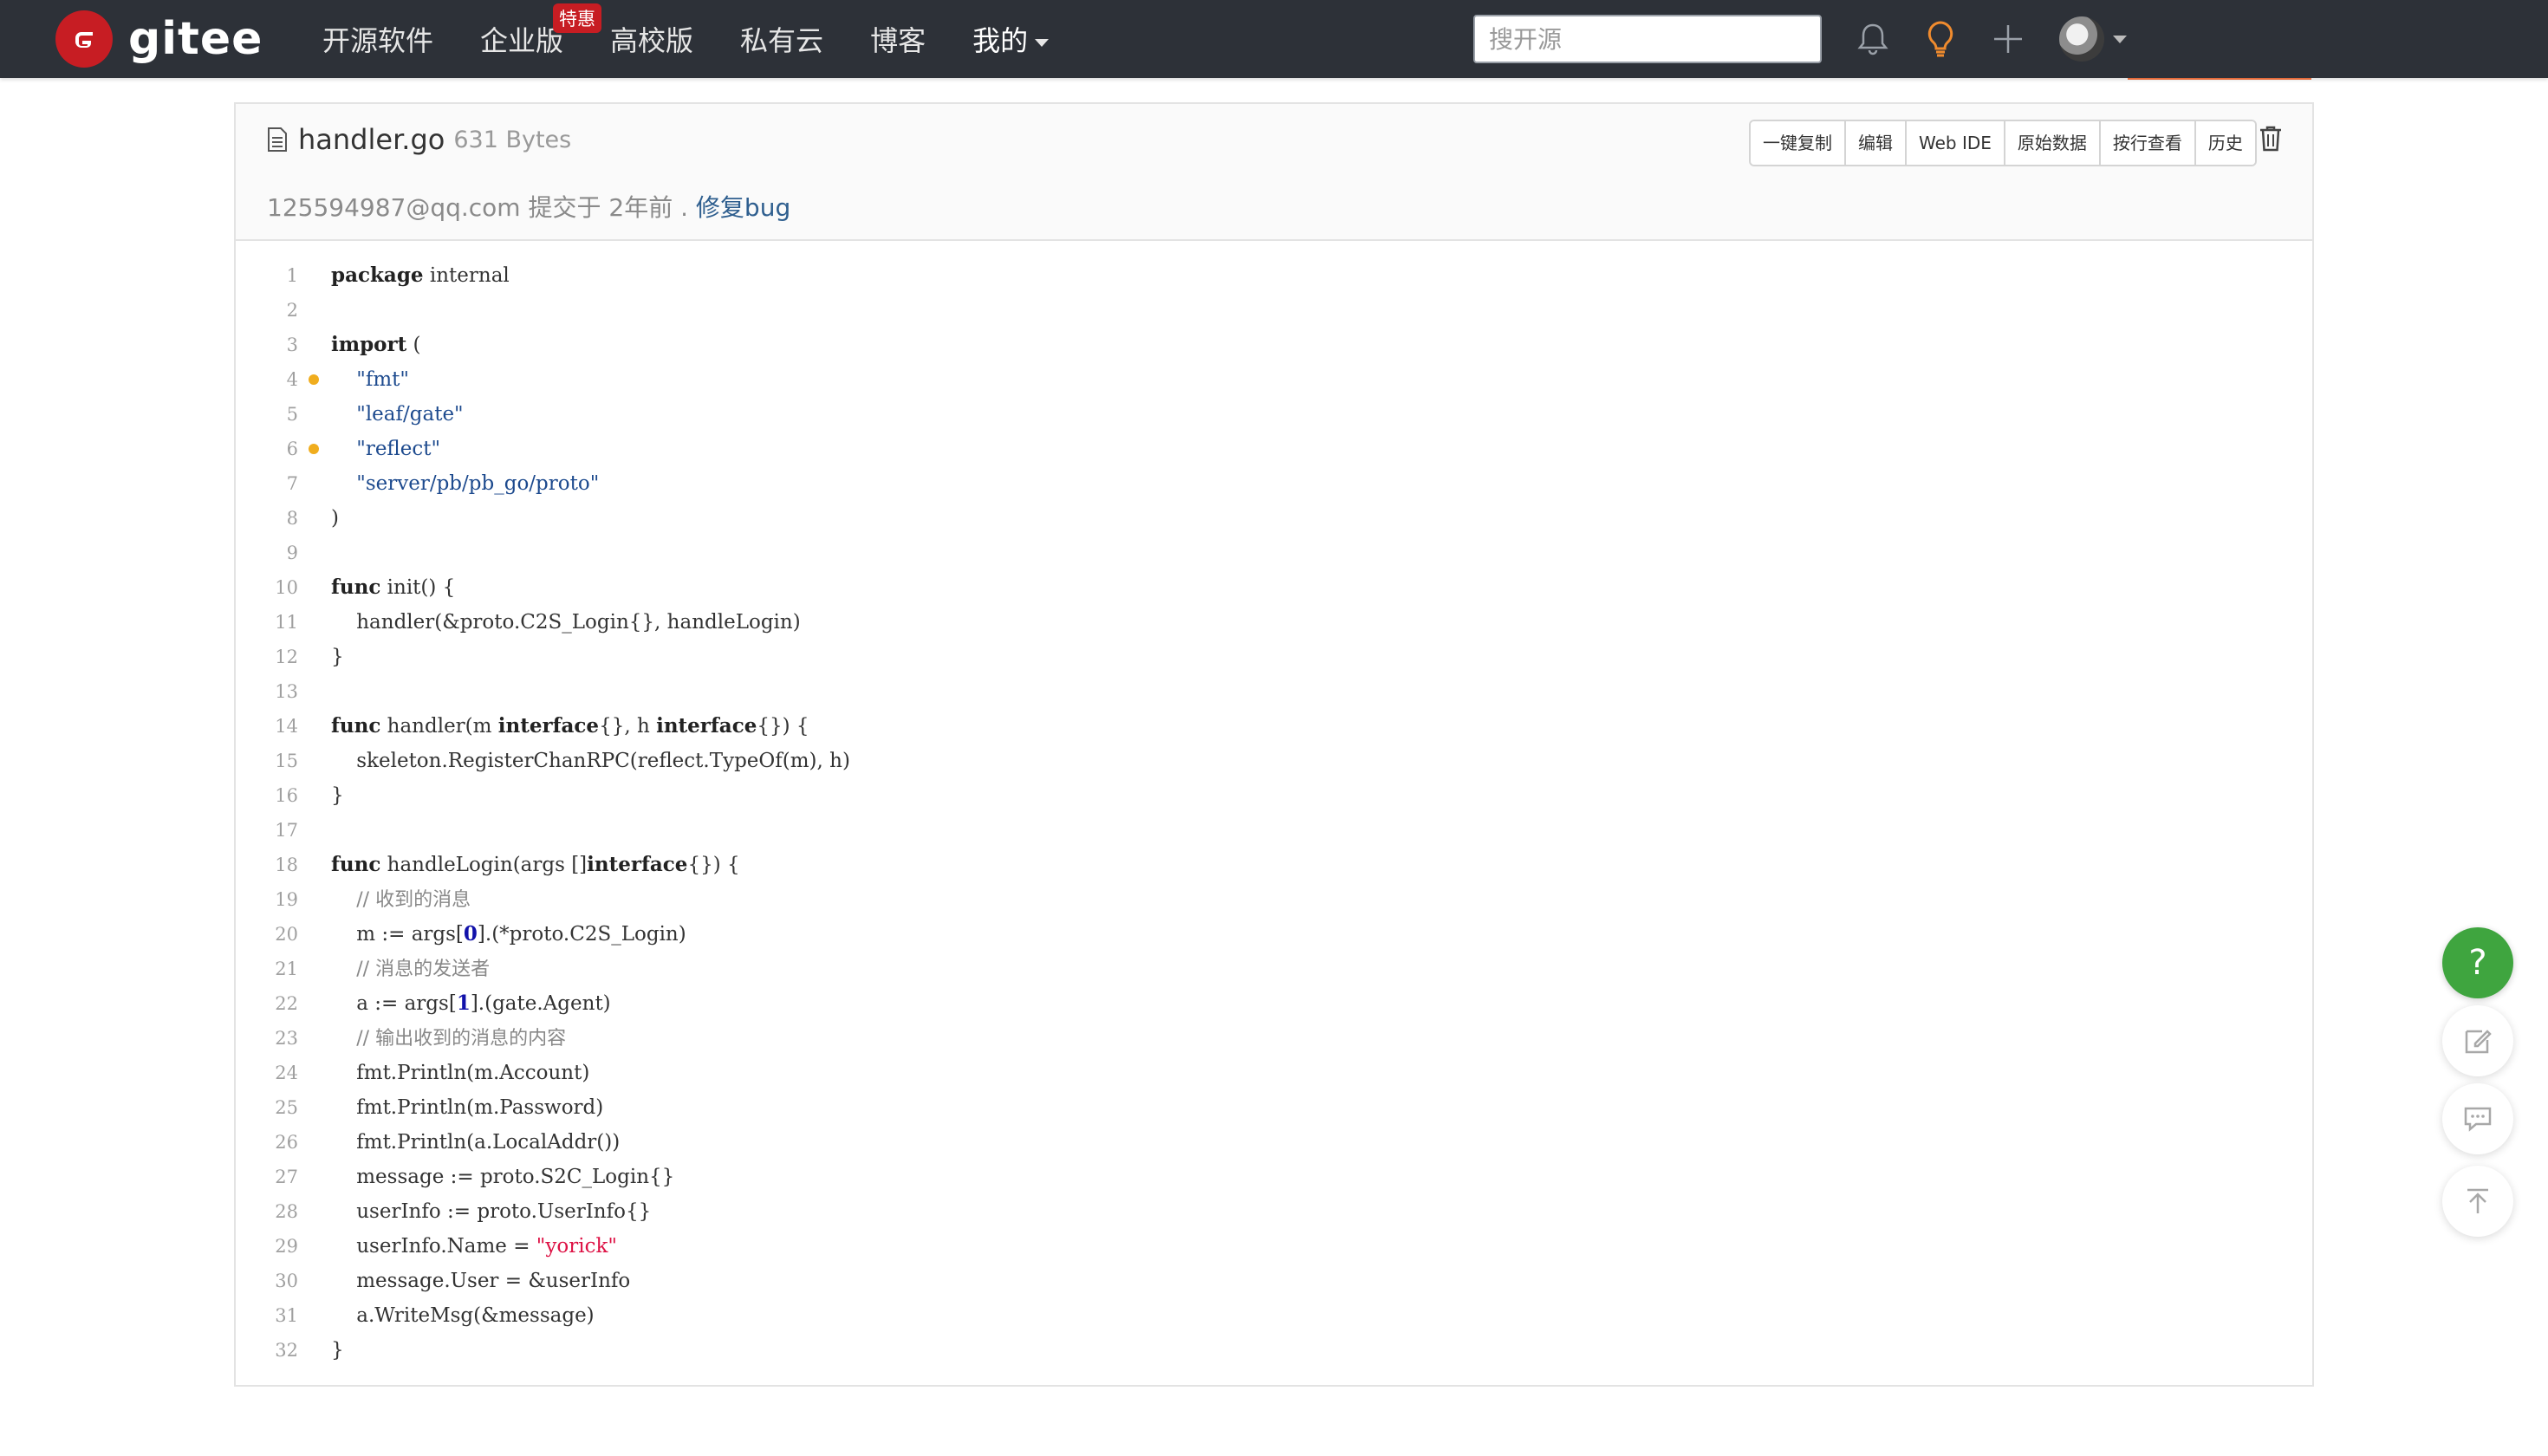 This screenshot has width=2548, height=1456. Describe the element at coordinates (267, 414) in the screenshot. I see `line-number: 5` at that location.